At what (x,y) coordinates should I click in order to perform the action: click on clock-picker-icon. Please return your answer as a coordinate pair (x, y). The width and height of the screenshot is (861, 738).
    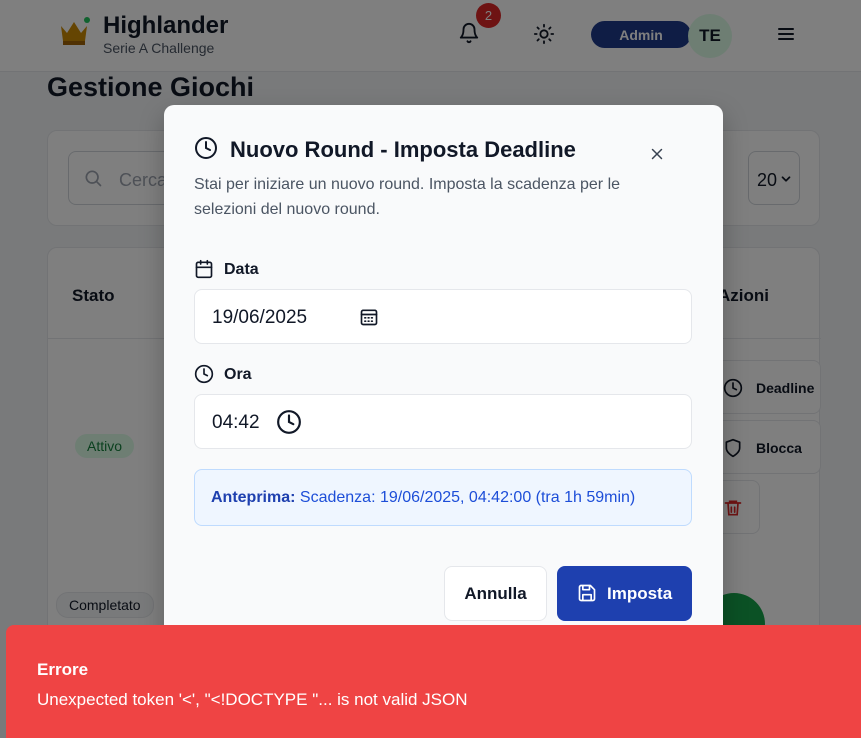
    Looking at the image, I should click on (289, 422).